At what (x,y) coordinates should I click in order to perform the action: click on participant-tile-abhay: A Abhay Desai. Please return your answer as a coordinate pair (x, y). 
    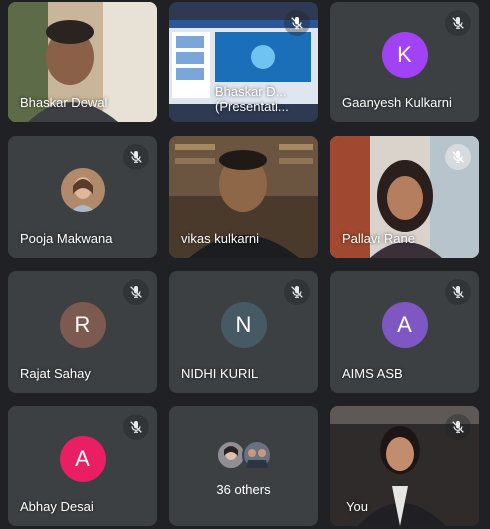
    Looking at the image, I should click on (82, 466).